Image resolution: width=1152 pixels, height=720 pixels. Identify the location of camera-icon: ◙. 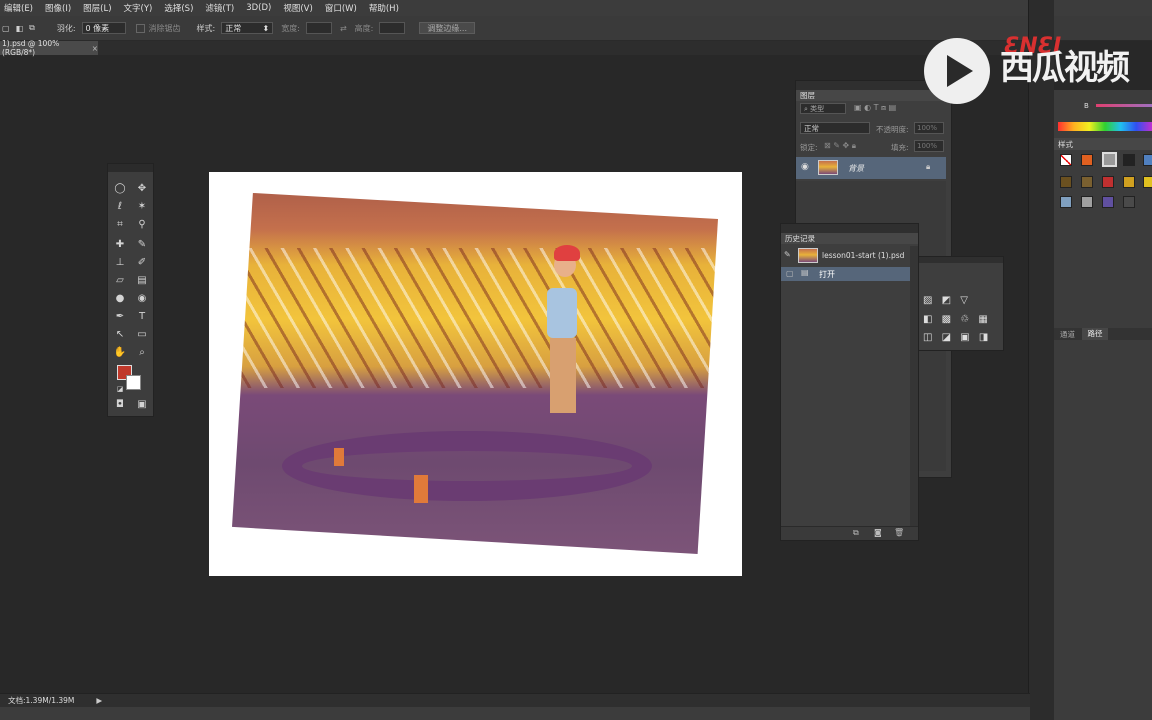
(878, 532).